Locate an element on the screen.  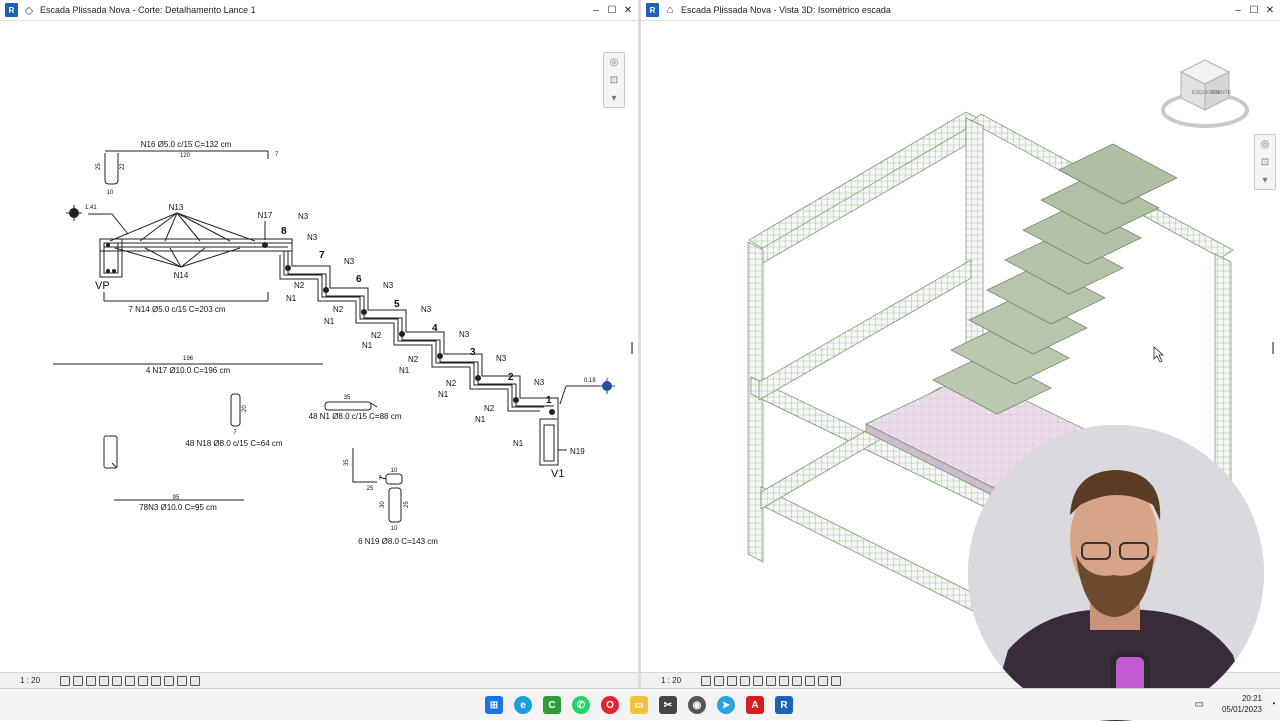
elevation-right: 0.18 is located at coordinates (590, 381).